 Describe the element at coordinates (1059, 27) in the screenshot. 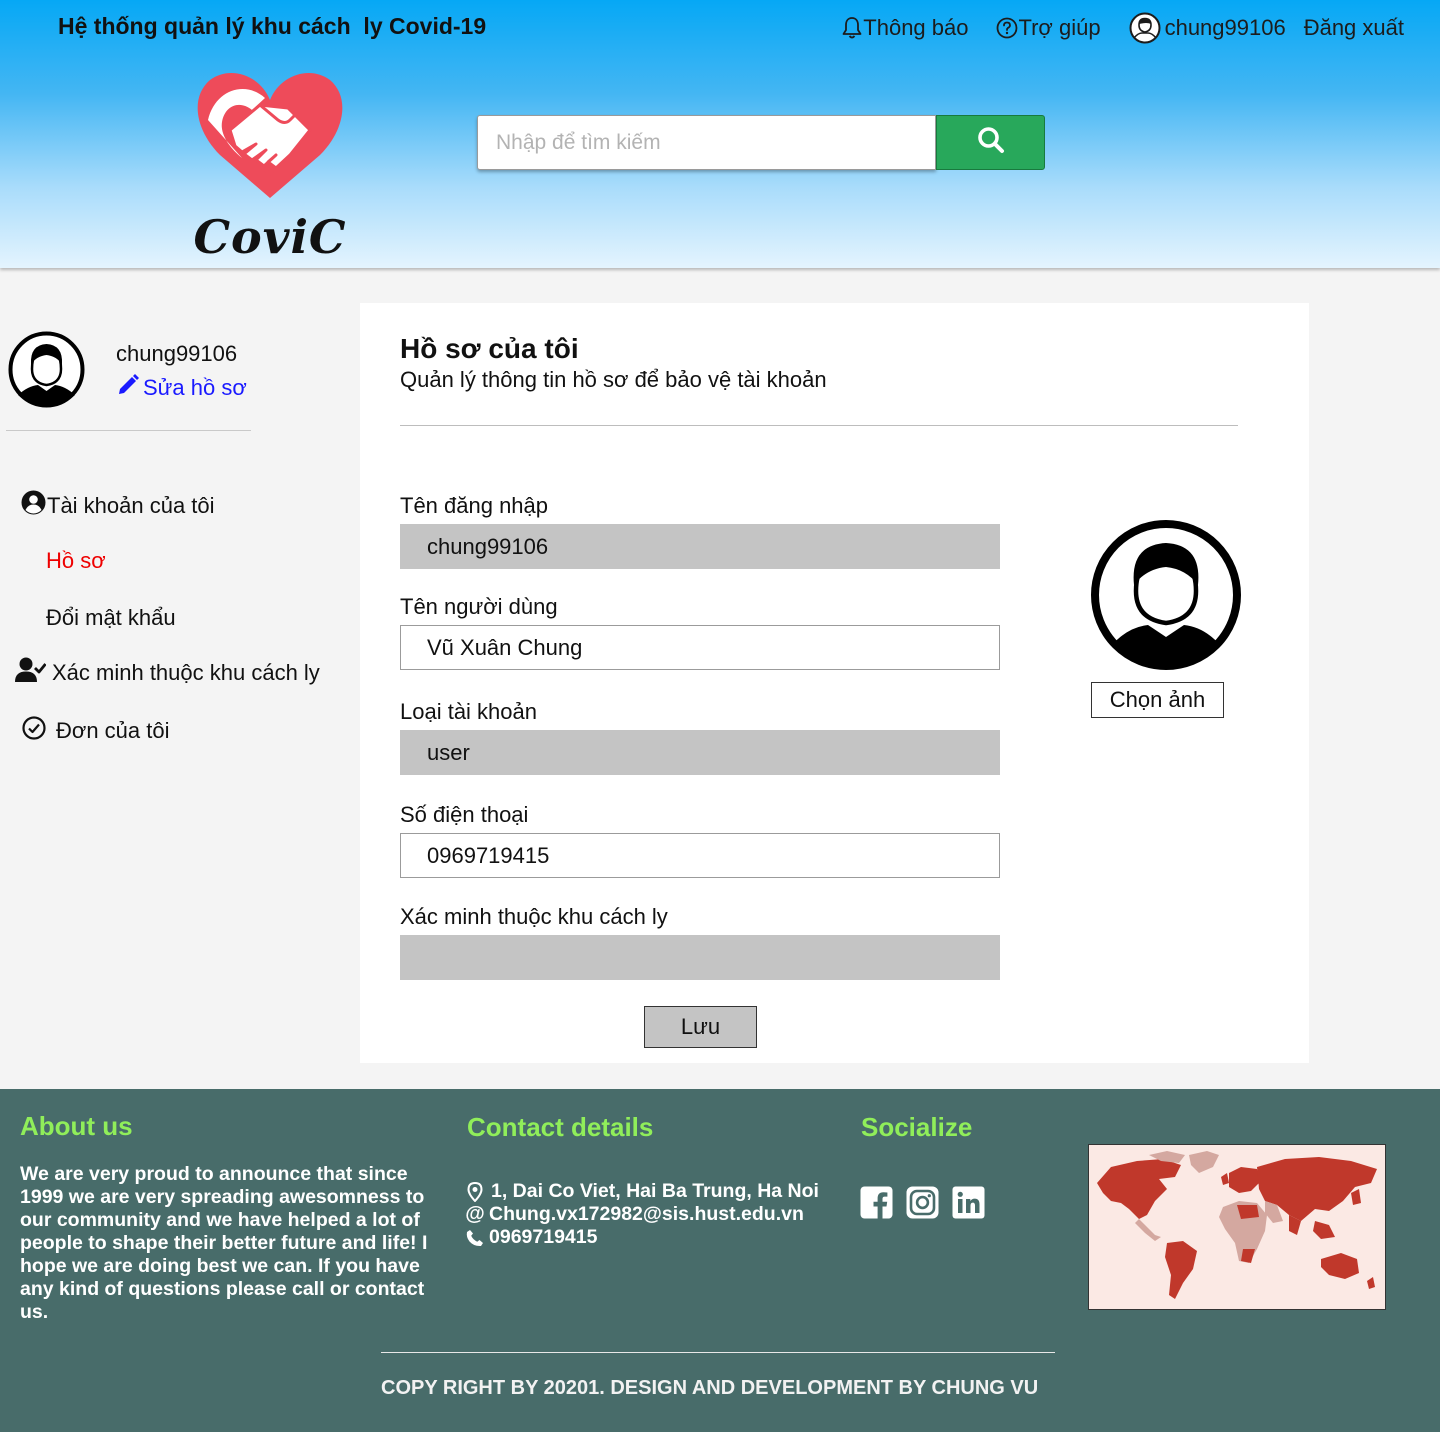

I see `help-label: Trợ giúp` at that location.